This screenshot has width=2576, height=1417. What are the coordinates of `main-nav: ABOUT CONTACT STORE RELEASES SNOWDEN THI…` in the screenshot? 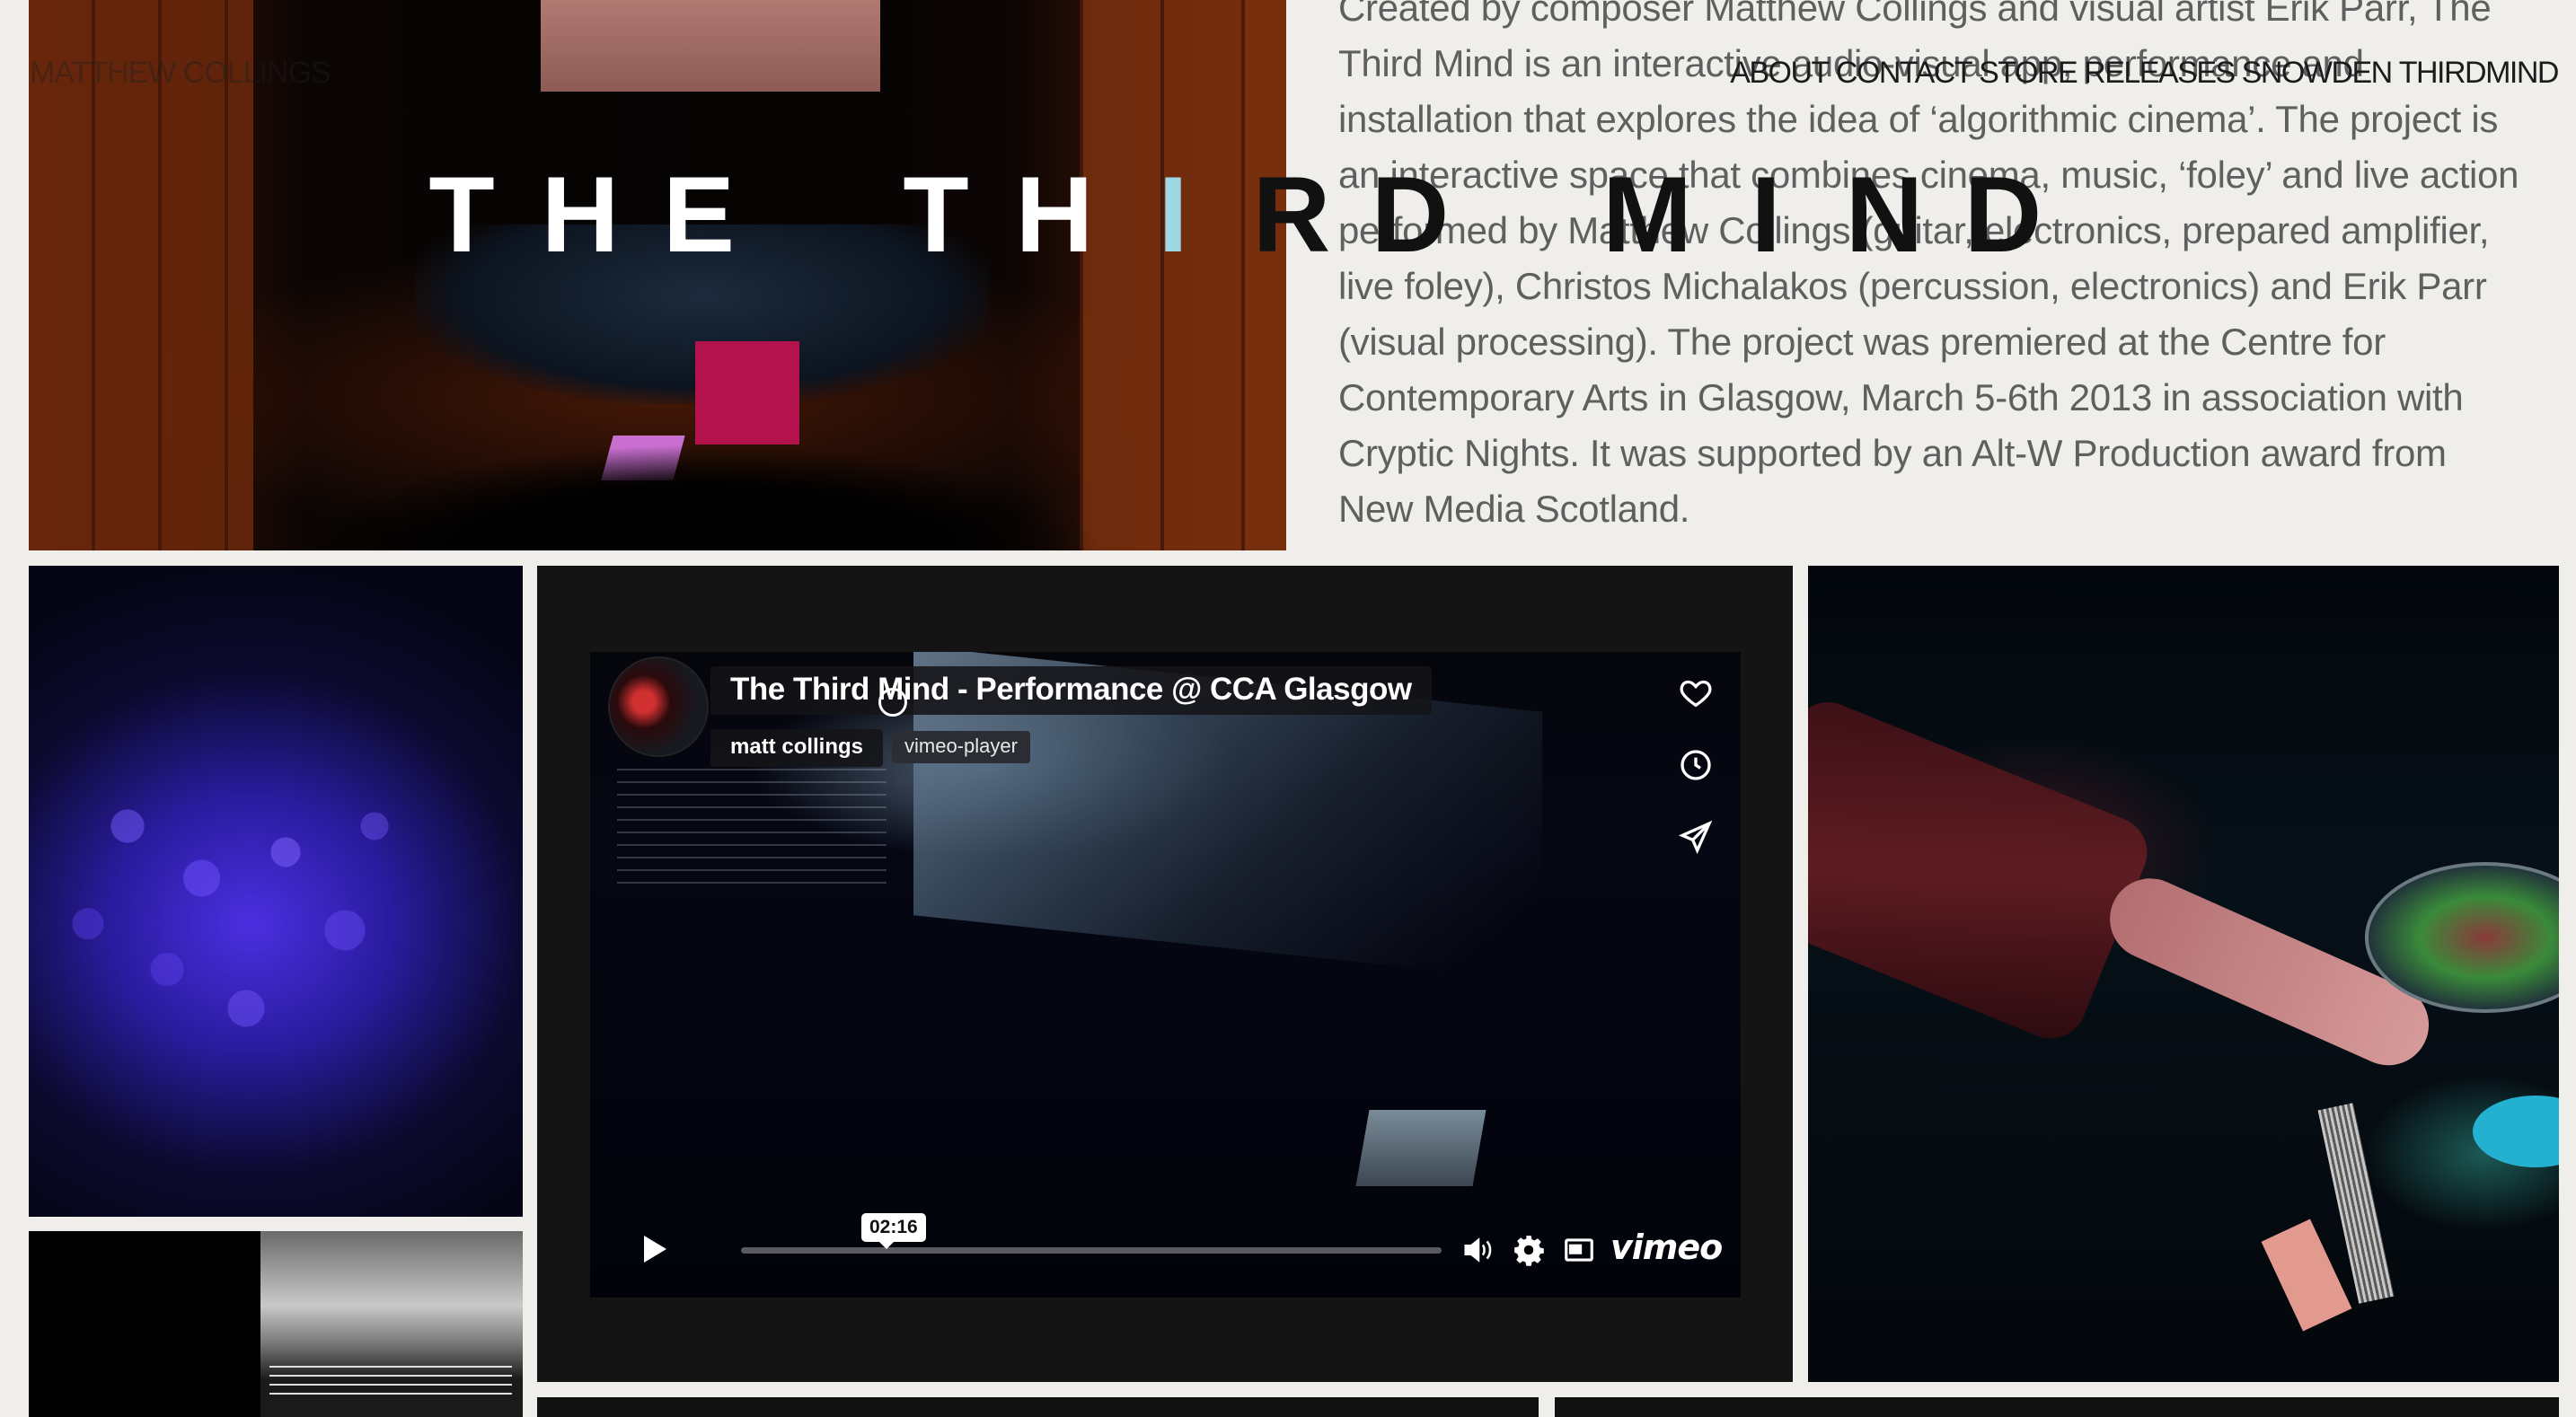 It's located at (2141, 73).